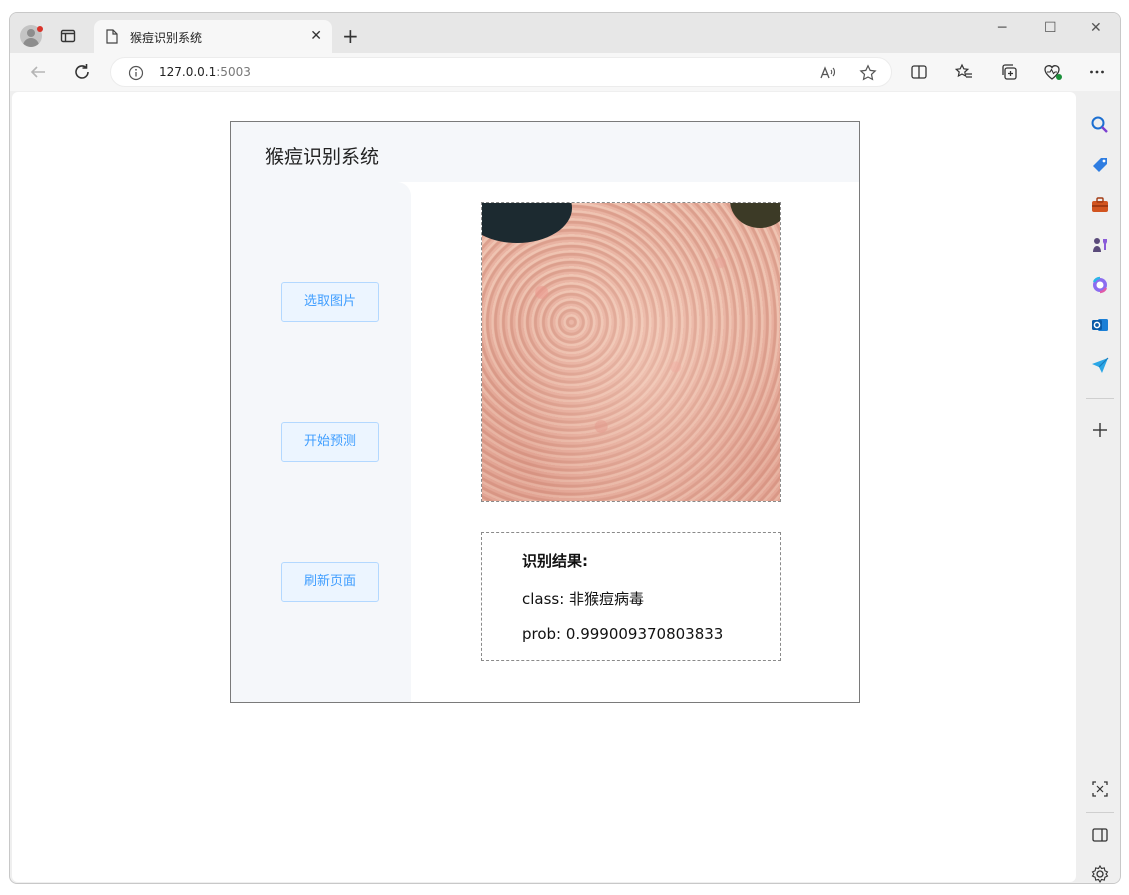  What do you see at coordinates (1100, 835) in the screenshot?
I see `sidebar-toggle-icon` at bounding box center [1100, 835].